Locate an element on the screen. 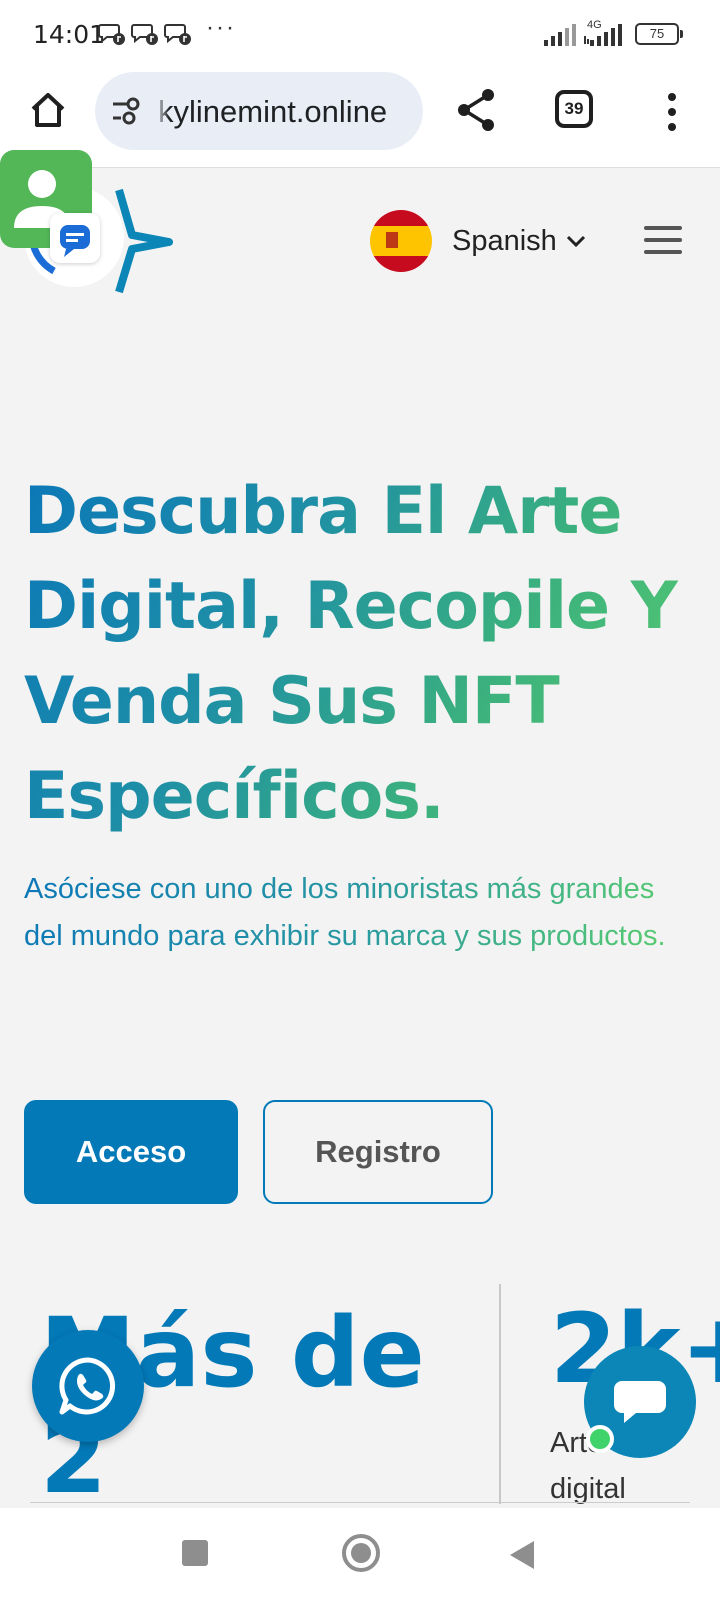 Image resolution: width=720 pixels, height=1600 pixels. battery-level: 75 is located at coordinates (657, 33).